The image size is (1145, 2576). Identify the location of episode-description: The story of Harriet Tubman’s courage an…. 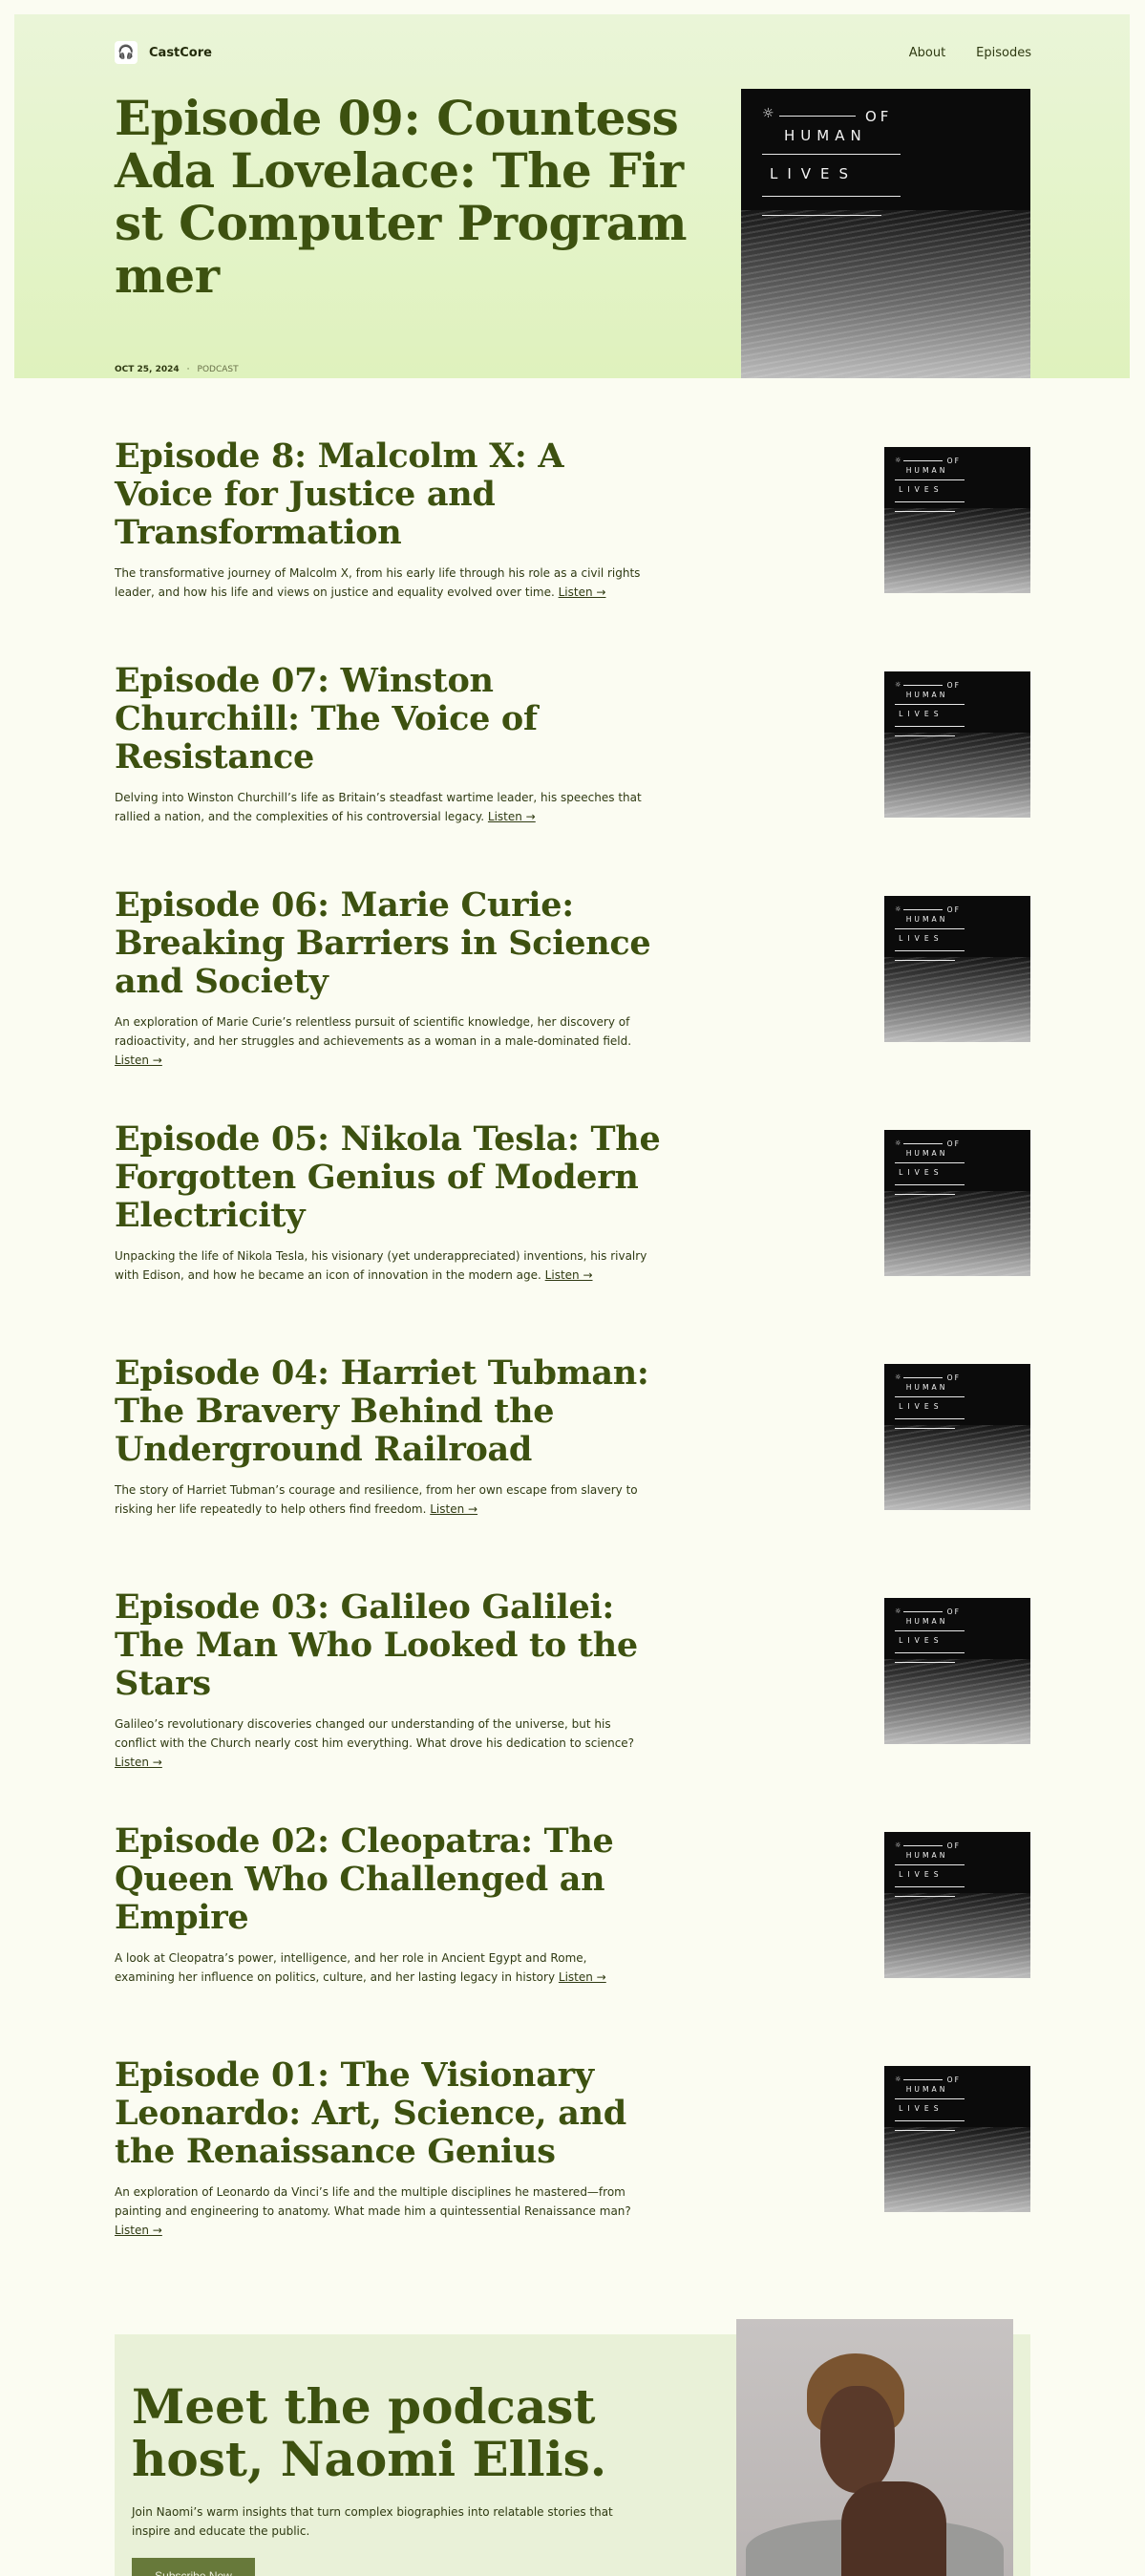
(382, 1499).